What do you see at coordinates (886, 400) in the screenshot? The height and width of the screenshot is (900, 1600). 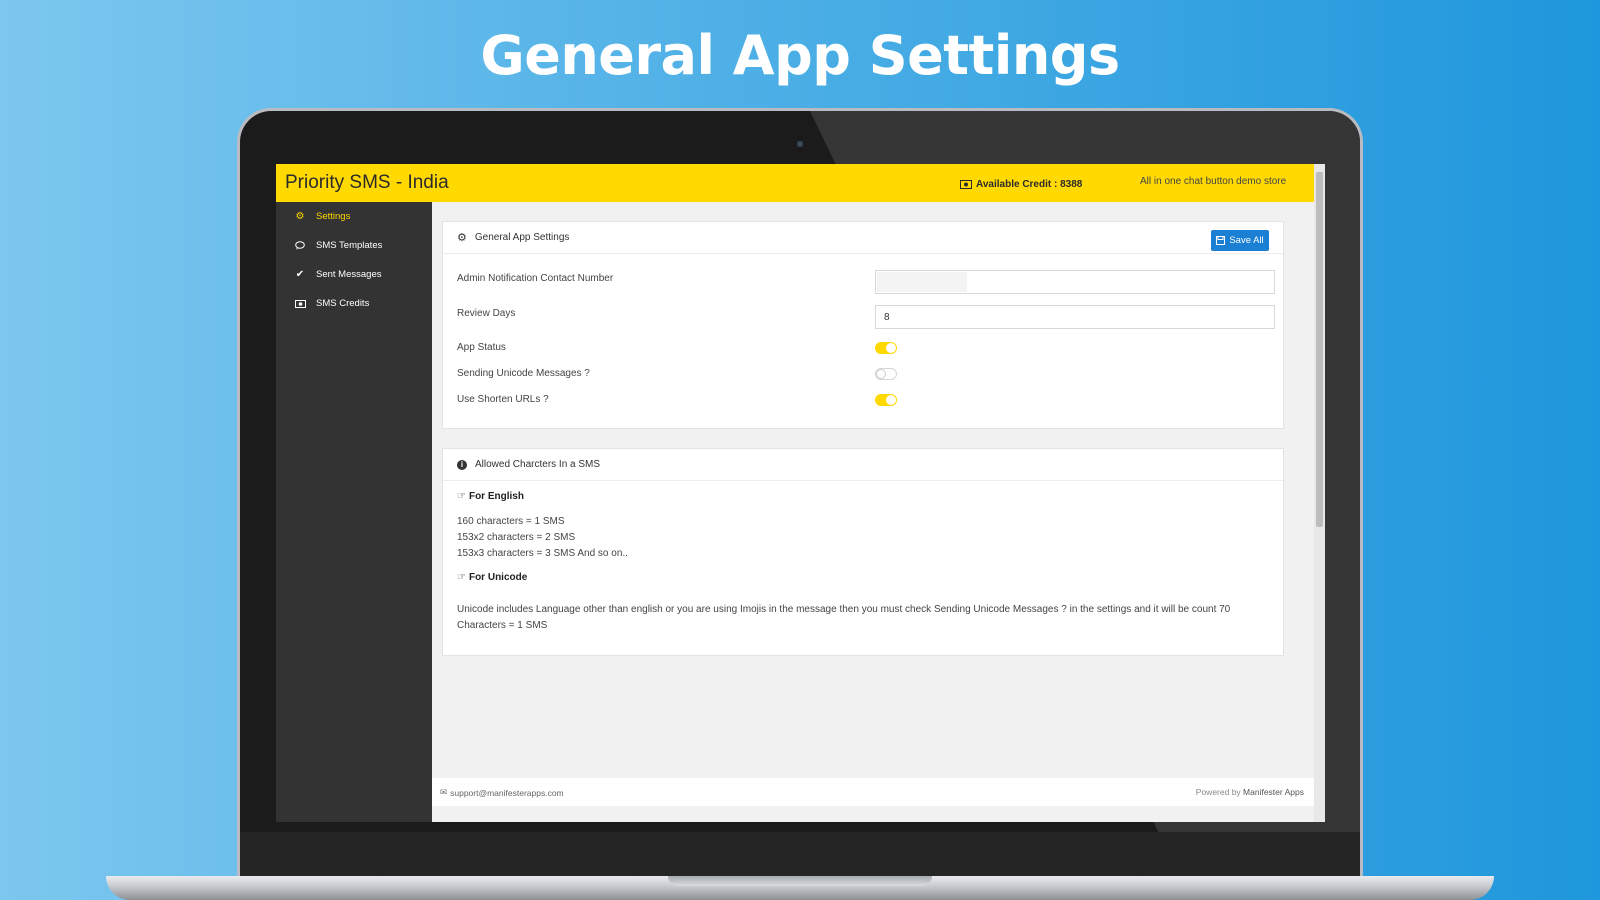 I see `shorten-urls-toggle` at bounding box center [886, 400].